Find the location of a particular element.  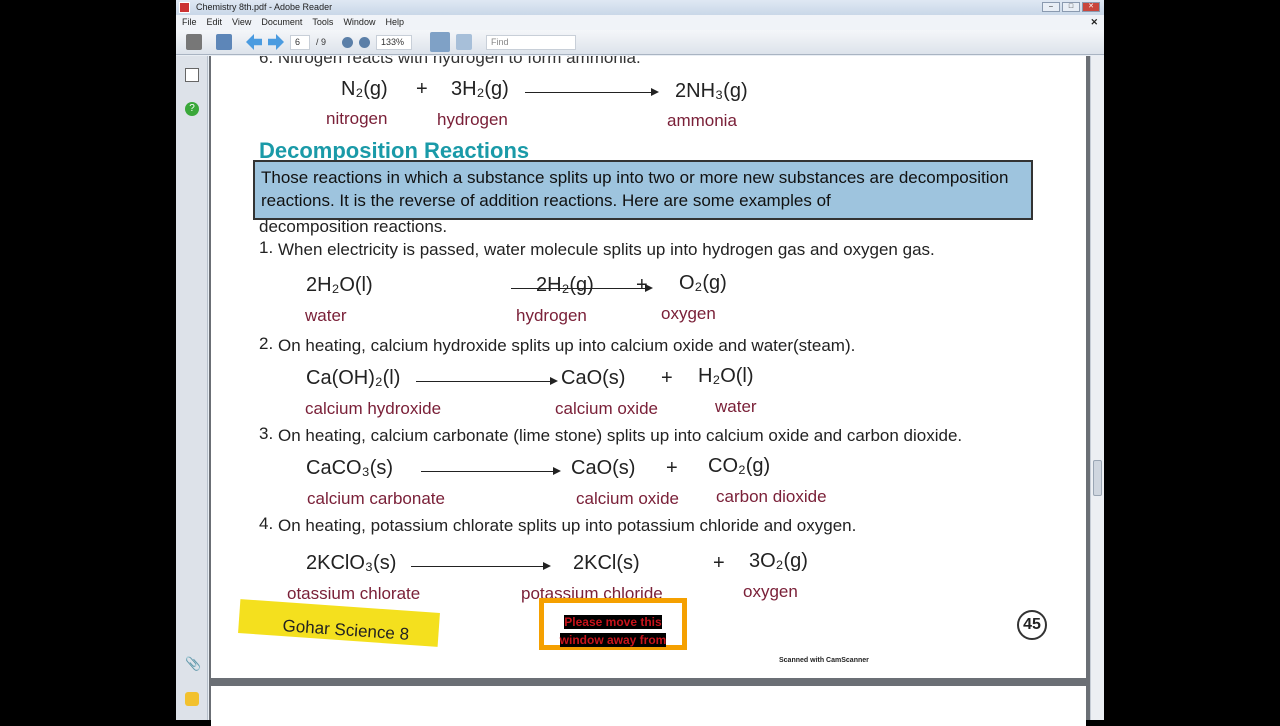

reactant-label: calcium hydroxide is located at coordinates (373, 408).